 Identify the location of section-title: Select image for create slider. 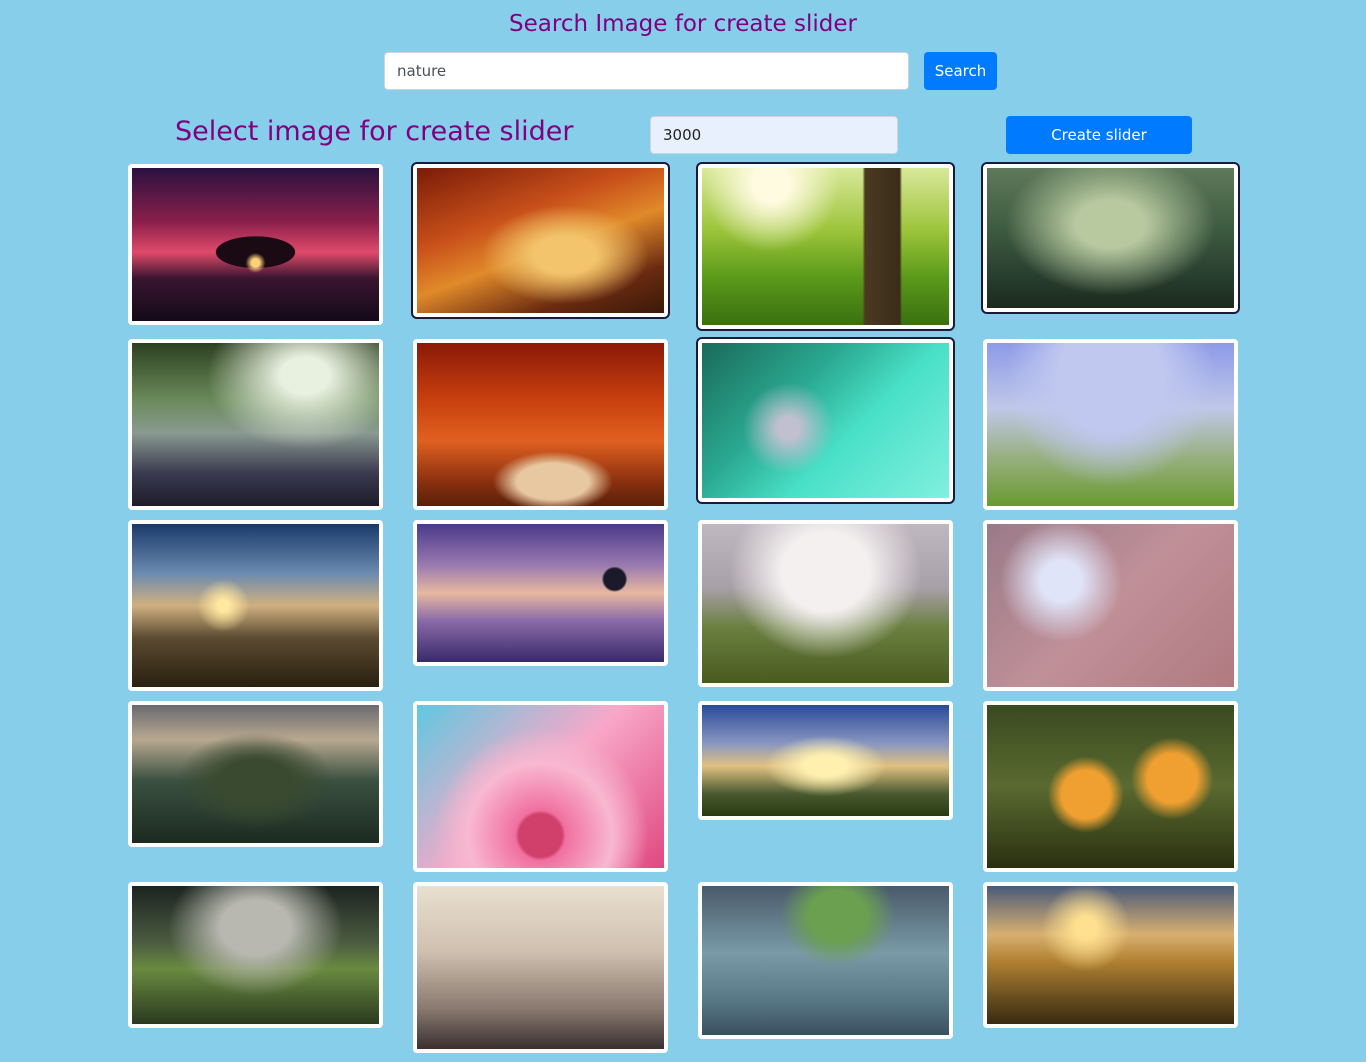
(374, 131).